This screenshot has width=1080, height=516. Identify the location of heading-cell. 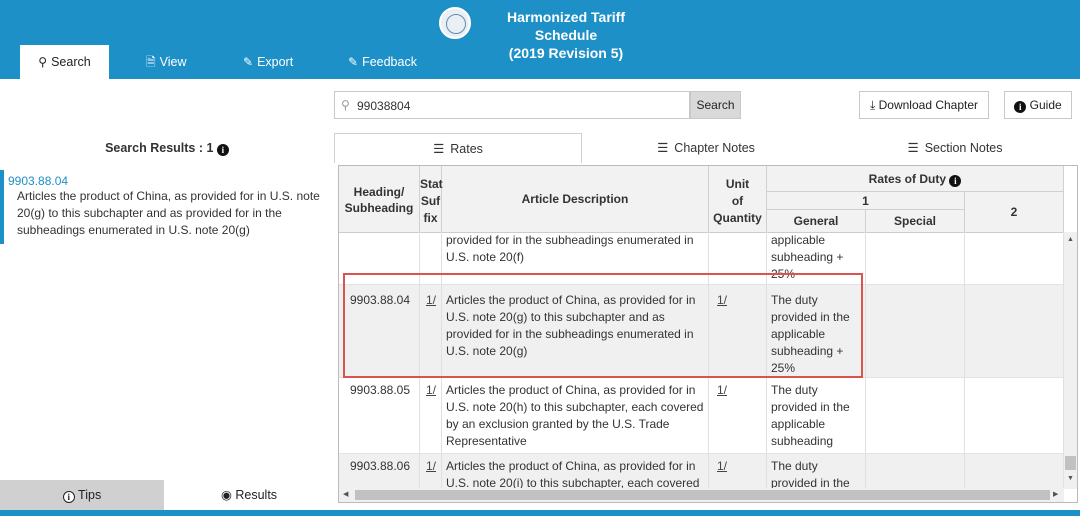
(379, 258).